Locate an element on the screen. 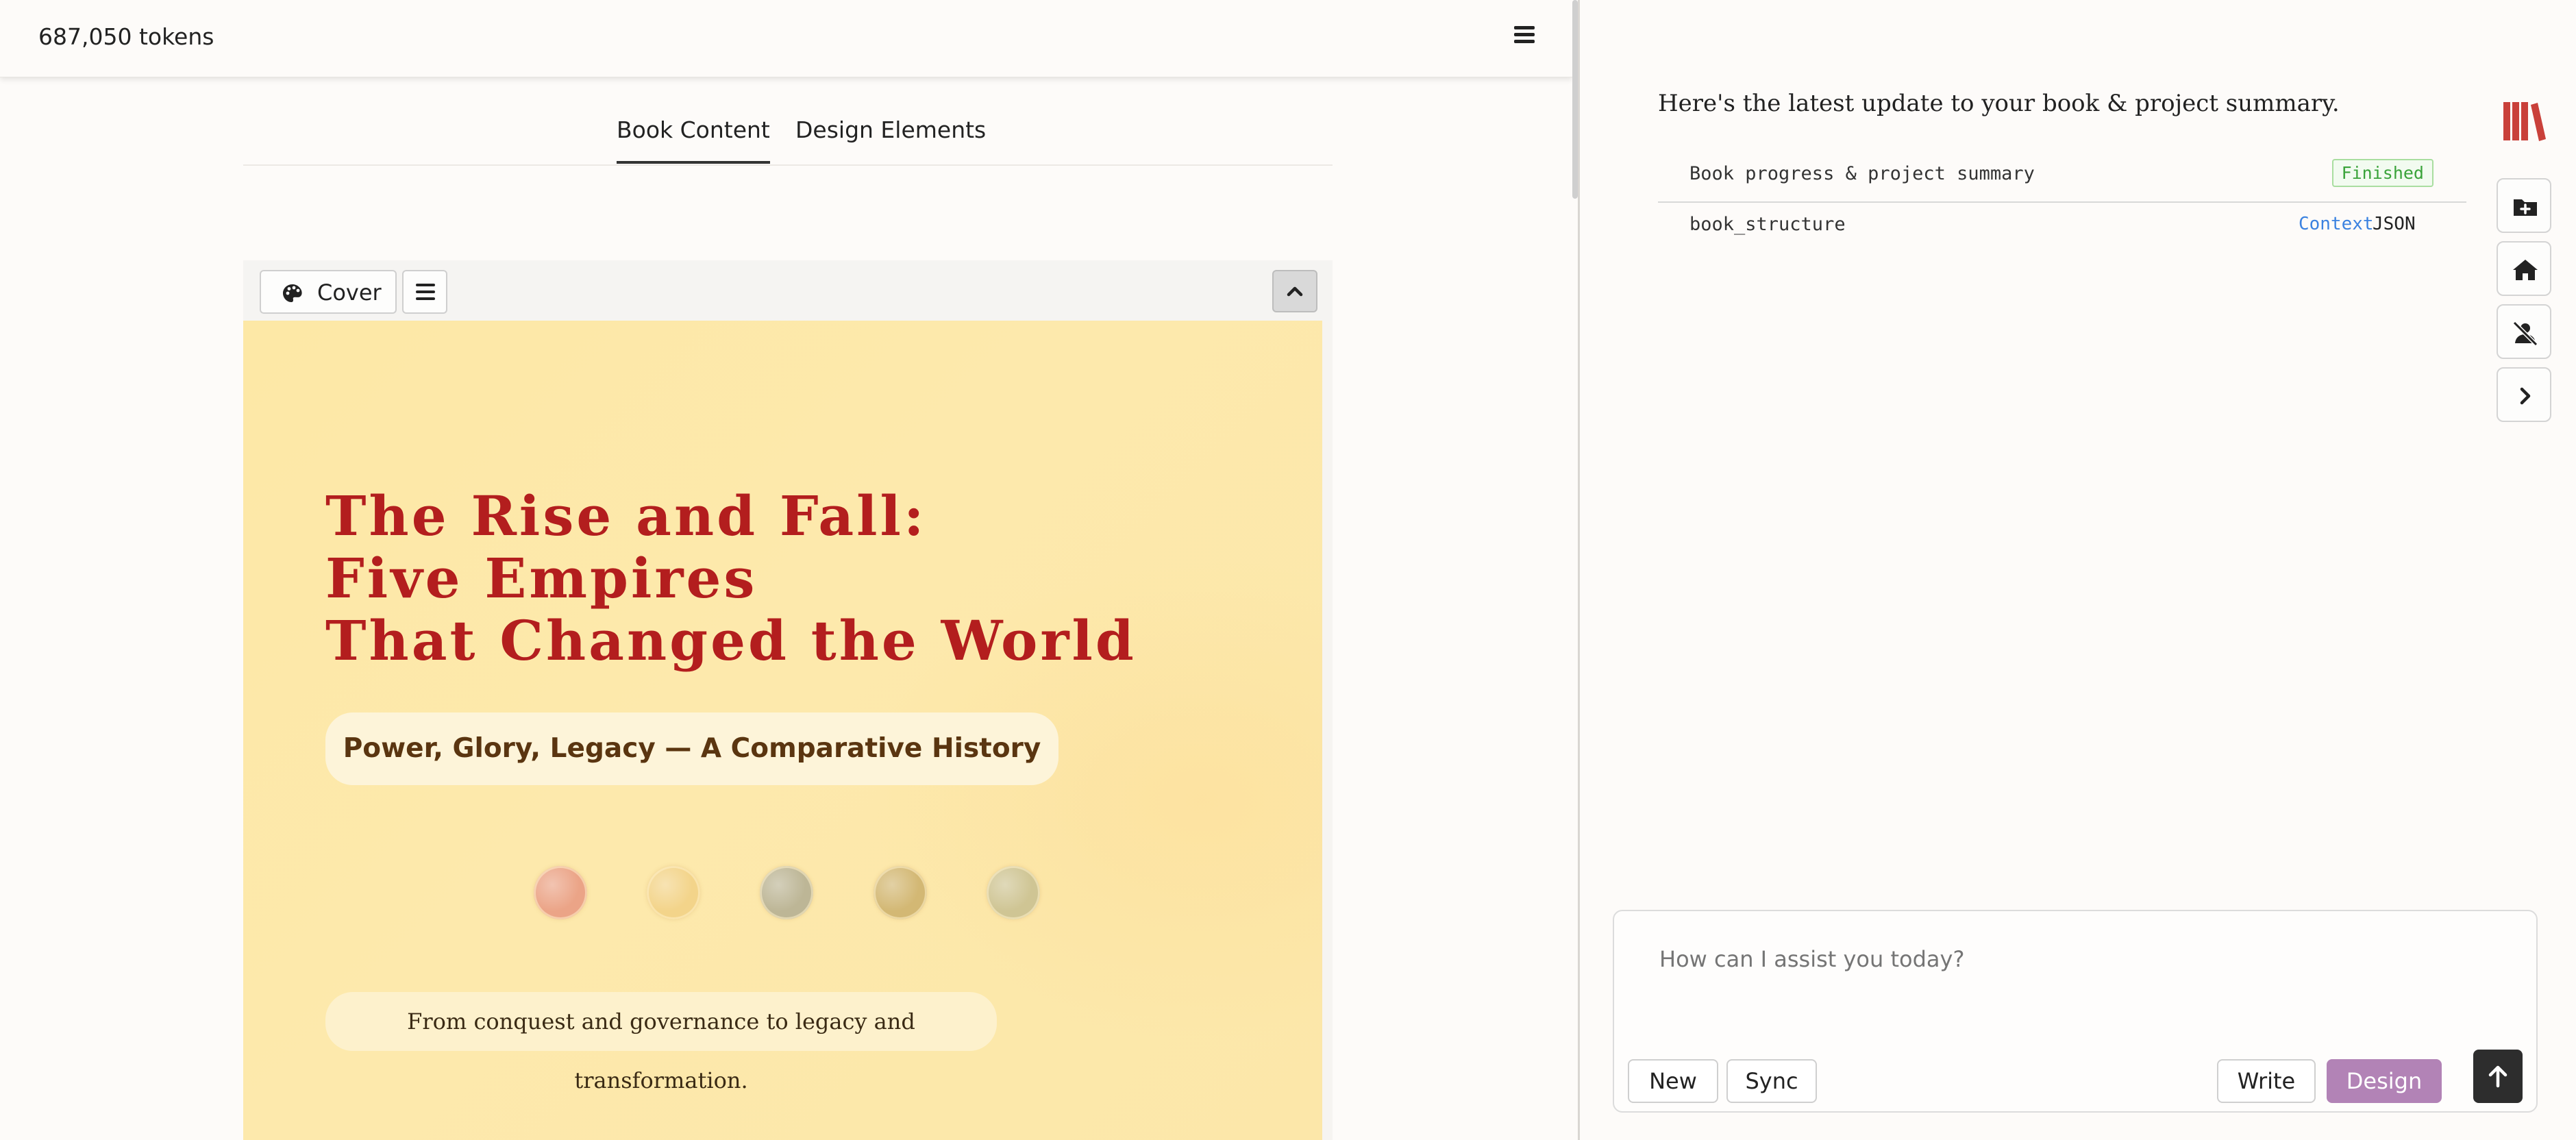 The image size is (2576, 1140). new-project-button is located at coordinates (2524, 206).